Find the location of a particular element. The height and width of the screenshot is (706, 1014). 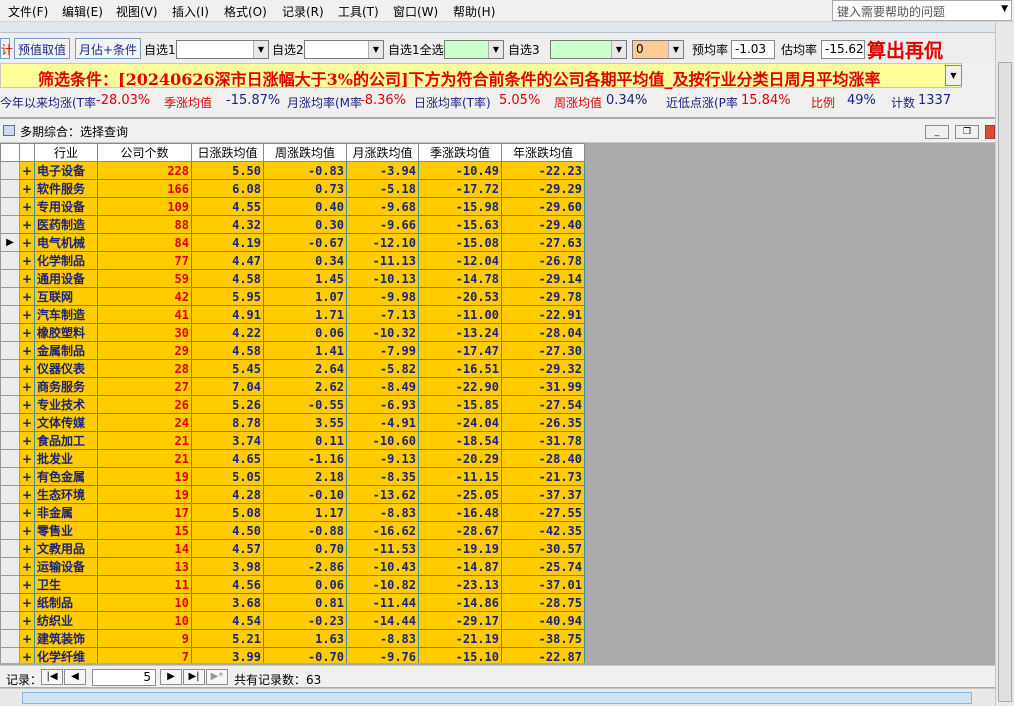

average-cell: 5.05 is located at coordinates (227, 476).